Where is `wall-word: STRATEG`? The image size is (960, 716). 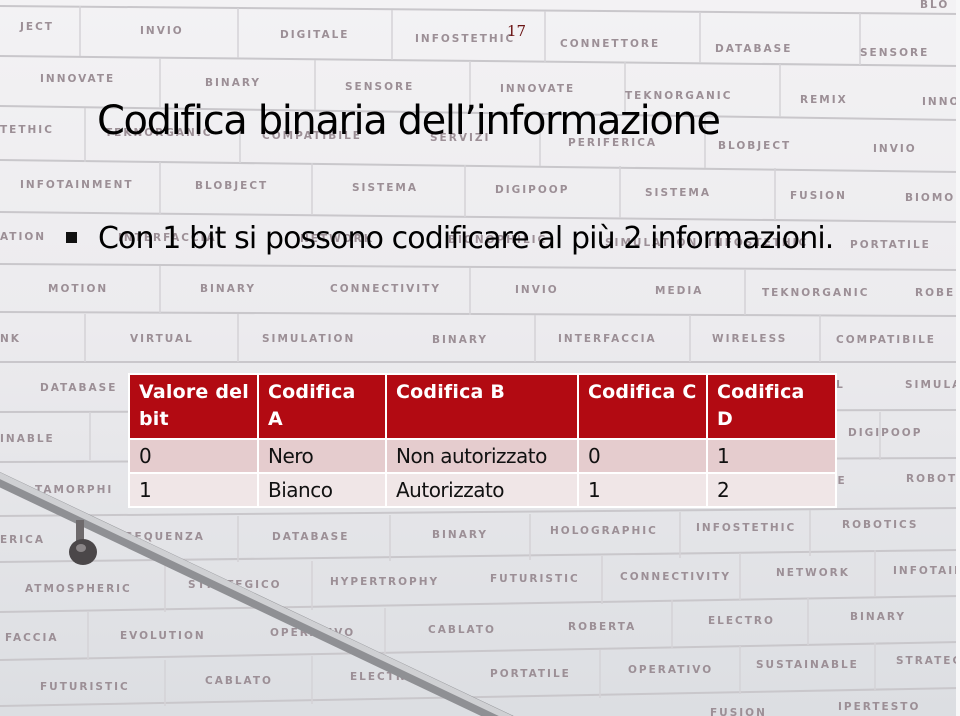 wall-word: STRATEG is located at coordinates (928, 661).